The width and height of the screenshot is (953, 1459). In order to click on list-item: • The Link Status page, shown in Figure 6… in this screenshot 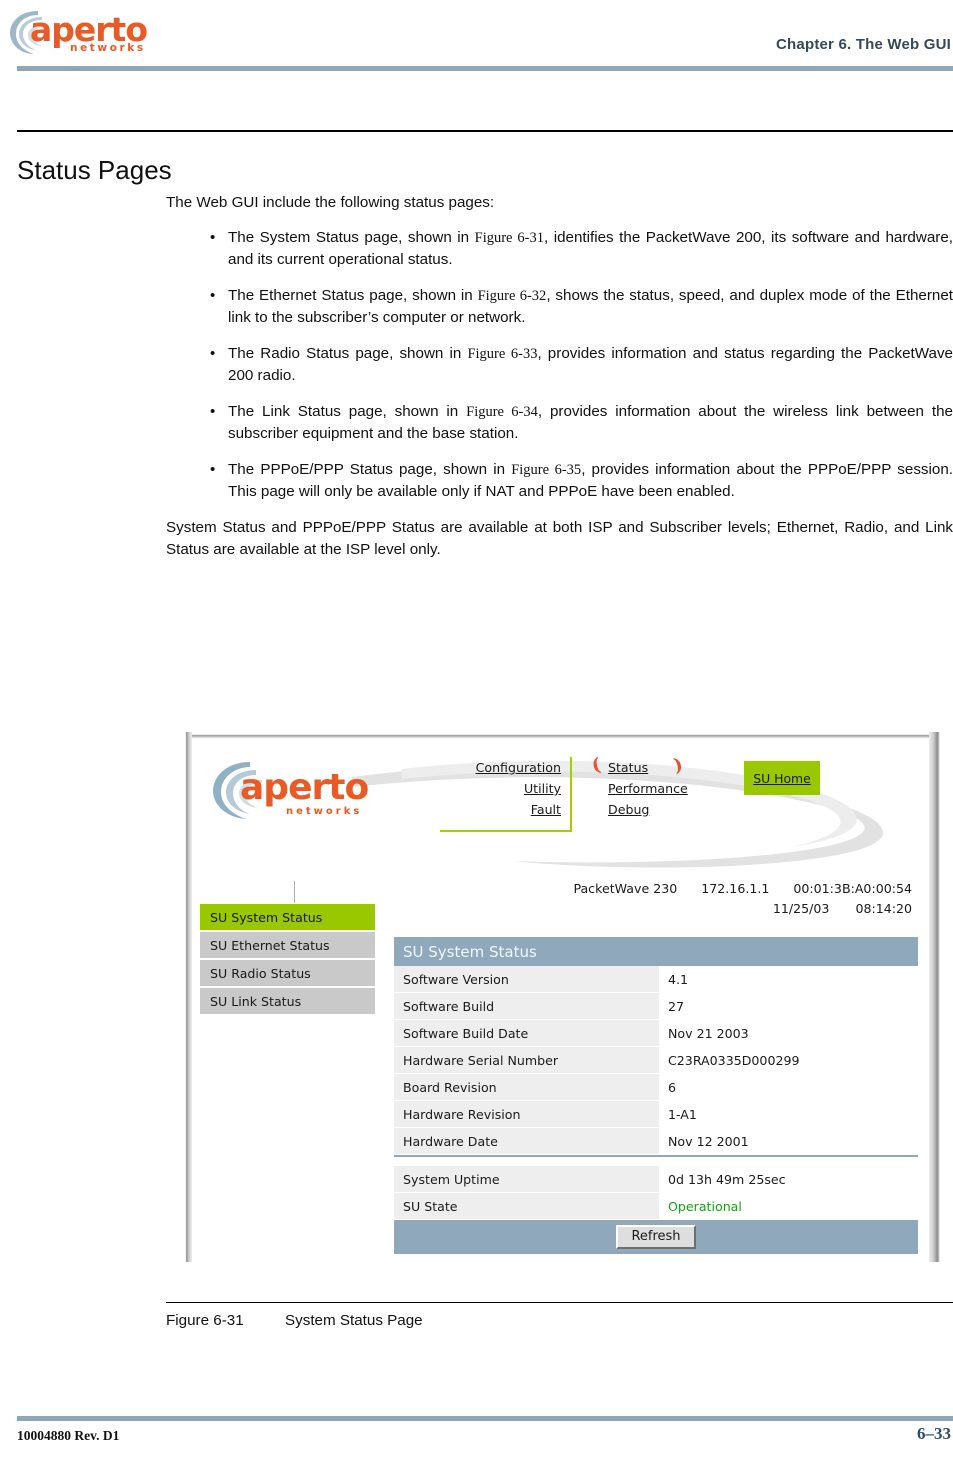, I will do `click(559, 423)`.